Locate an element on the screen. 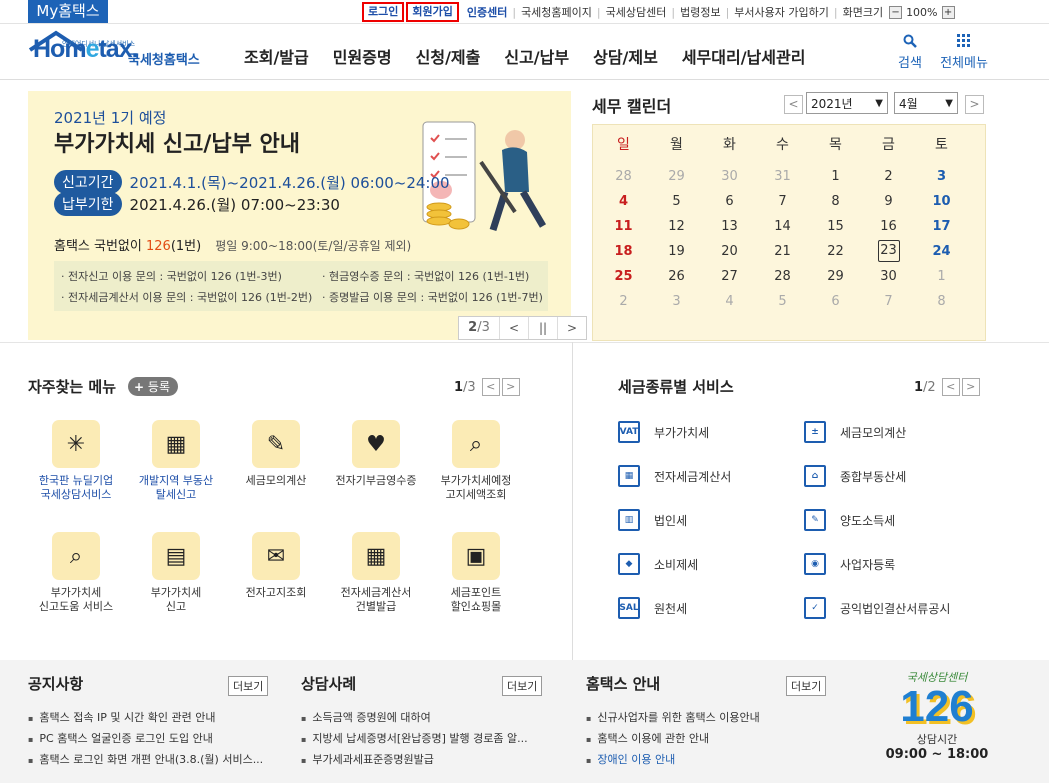 The width and height of the screenshot is (1049, 783). tax-service-item: VAT 부가가치세 is located at coordinates (663, 432).